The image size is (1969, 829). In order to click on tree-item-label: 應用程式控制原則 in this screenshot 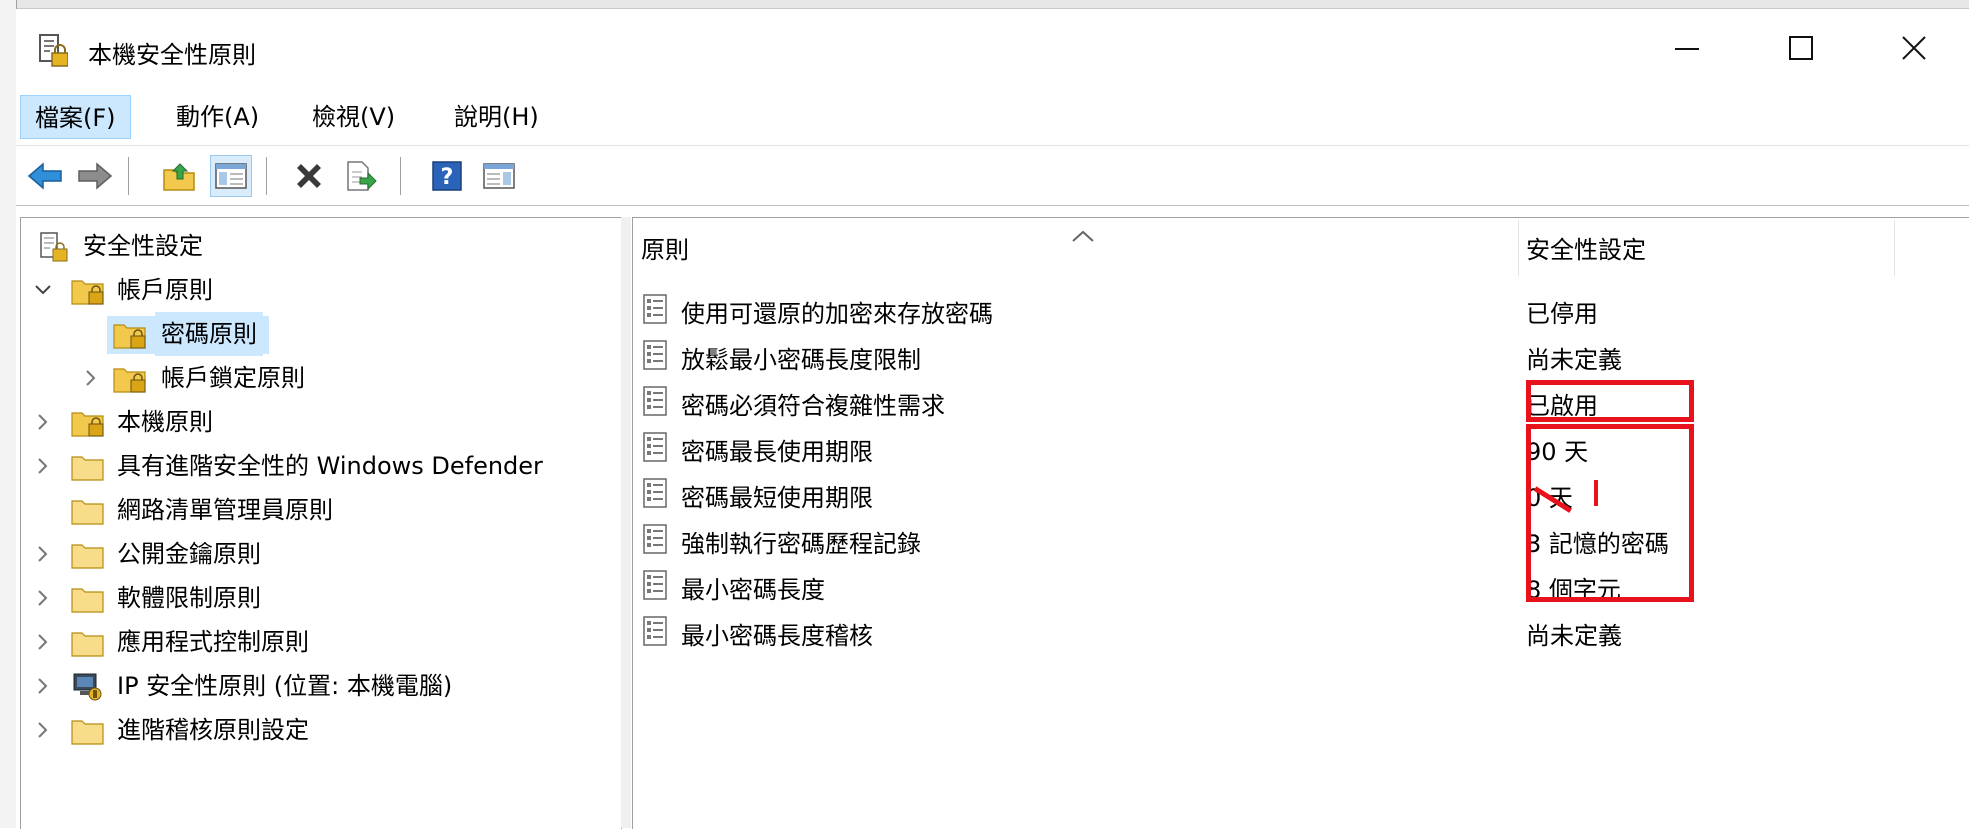, I will do `click(213, 642)`.